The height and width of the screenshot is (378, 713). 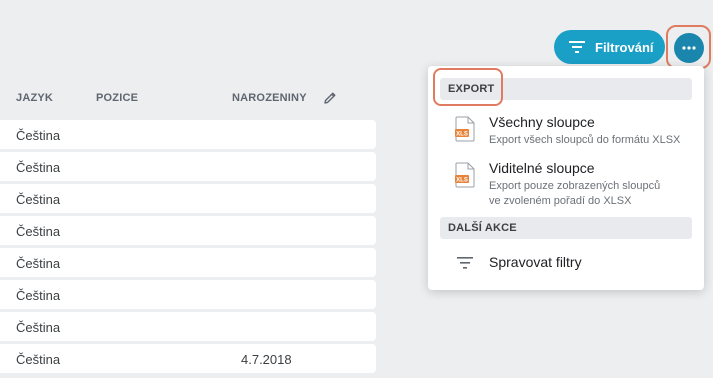 I want to click on menu-item-description-line: Export pouze zobrazených sloupců, so click(x=575, y=186).